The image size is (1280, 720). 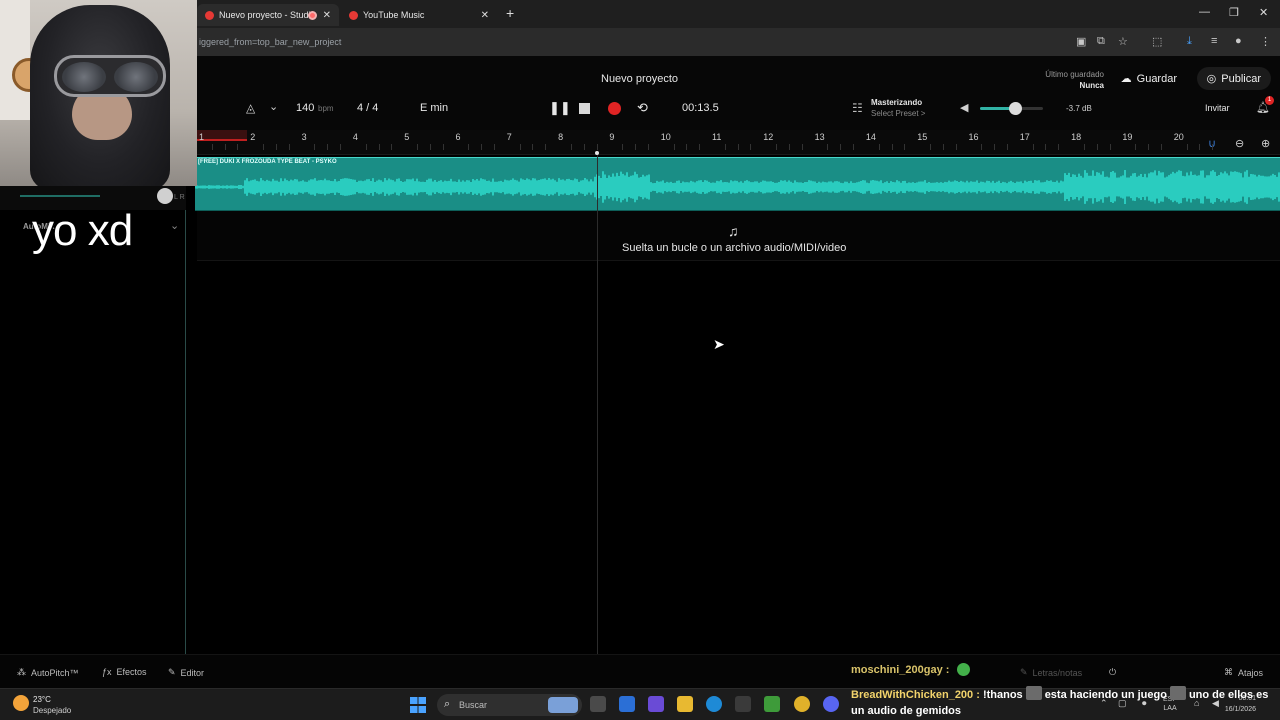 What do you see at coordinates (48, 672) in the screenshot?
I see `autopitch-button: ⁂ AutoPitch™` at bounding box center [48, 672].